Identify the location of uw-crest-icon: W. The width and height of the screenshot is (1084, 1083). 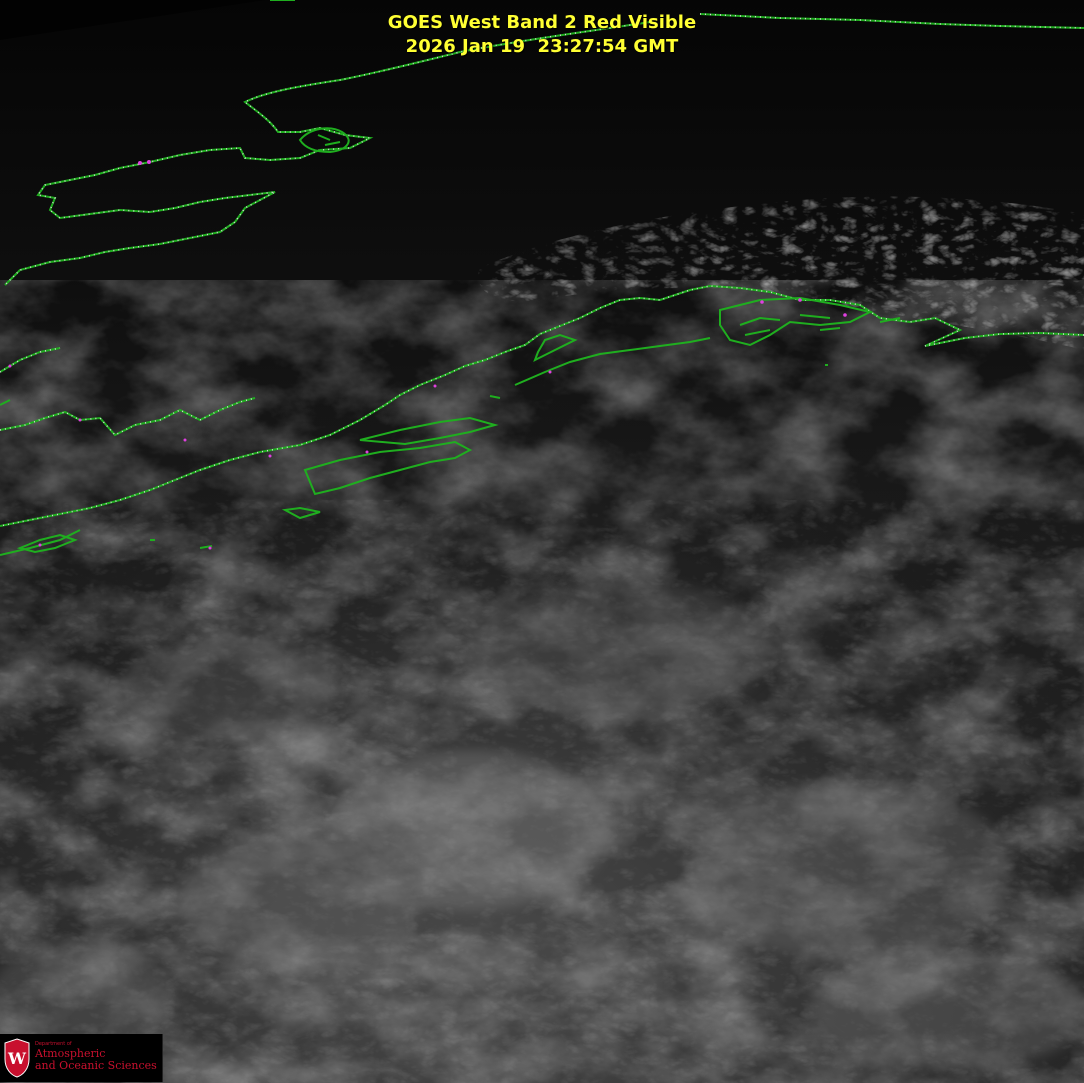
(17, 1058).